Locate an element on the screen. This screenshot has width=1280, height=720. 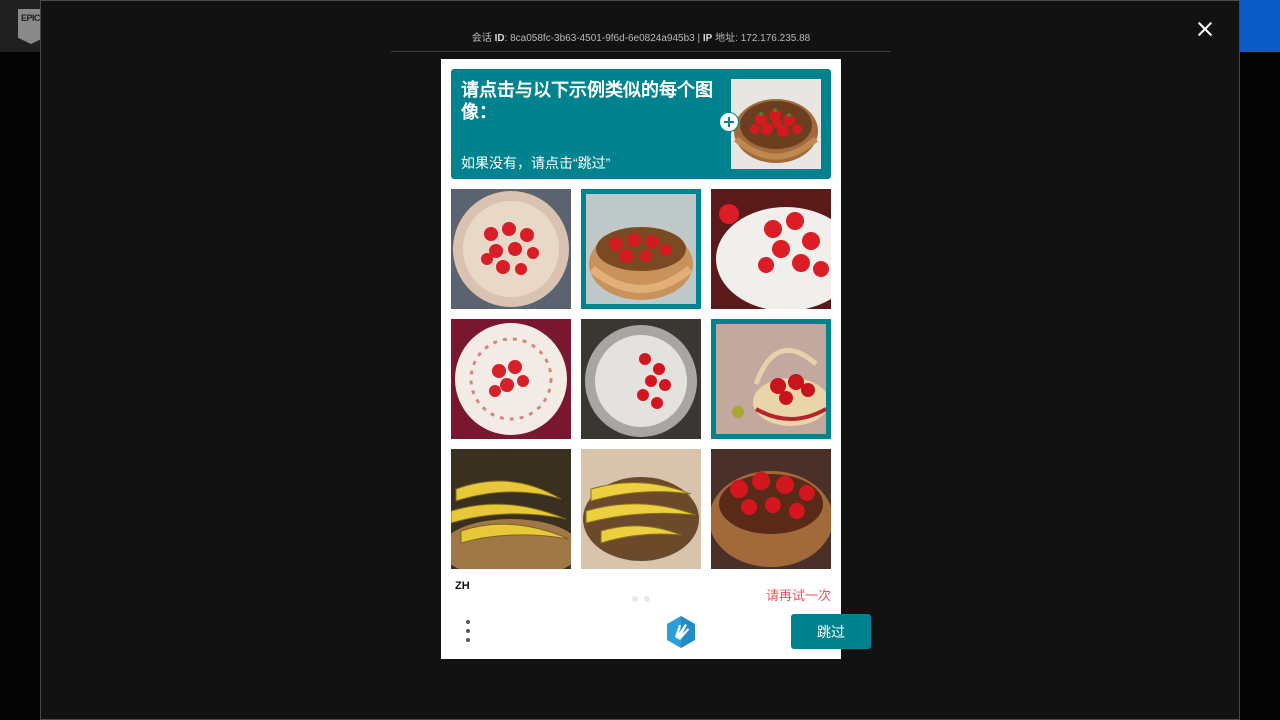
language-selector: ZH is located at coordinates (462, 586).